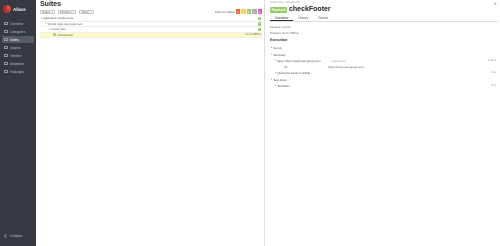  What do you see at coordinates (384, 47) in the screenshot?
I see `step-setup: ▸ Set up` at bounding box center [384, 47].